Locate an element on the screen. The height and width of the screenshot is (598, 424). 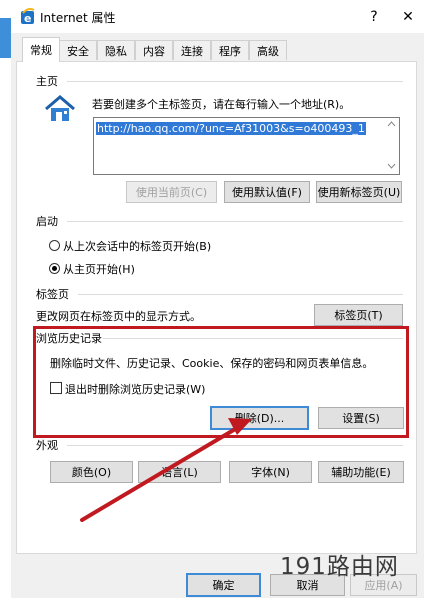
annotation-arrow is located at coordinates (166, 470).